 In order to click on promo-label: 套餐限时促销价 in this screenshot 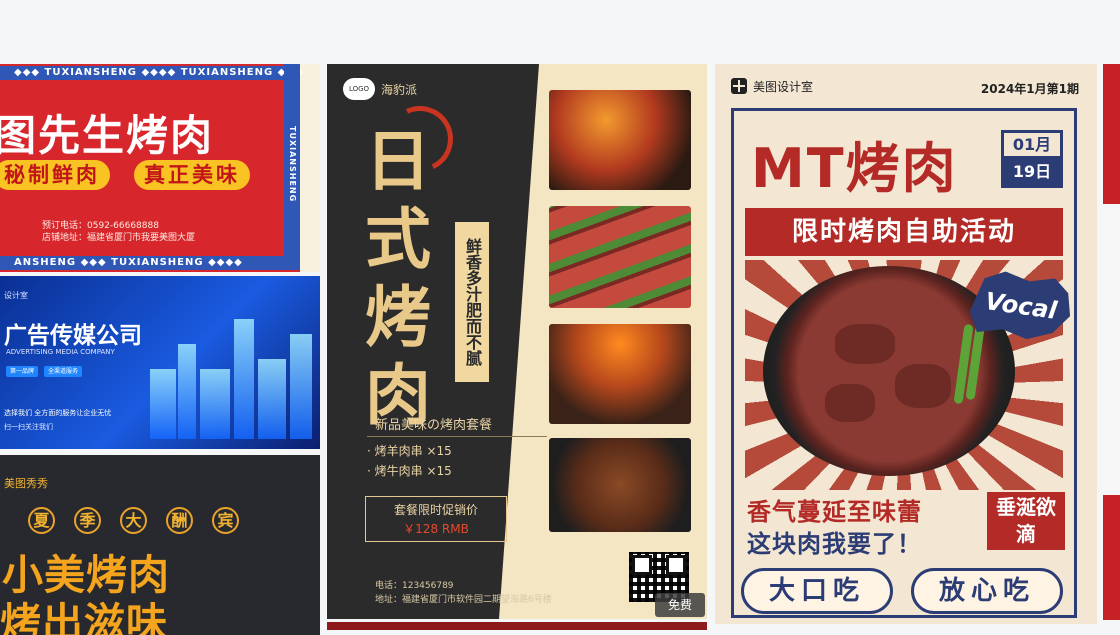, I will do `click(435, 510)`.